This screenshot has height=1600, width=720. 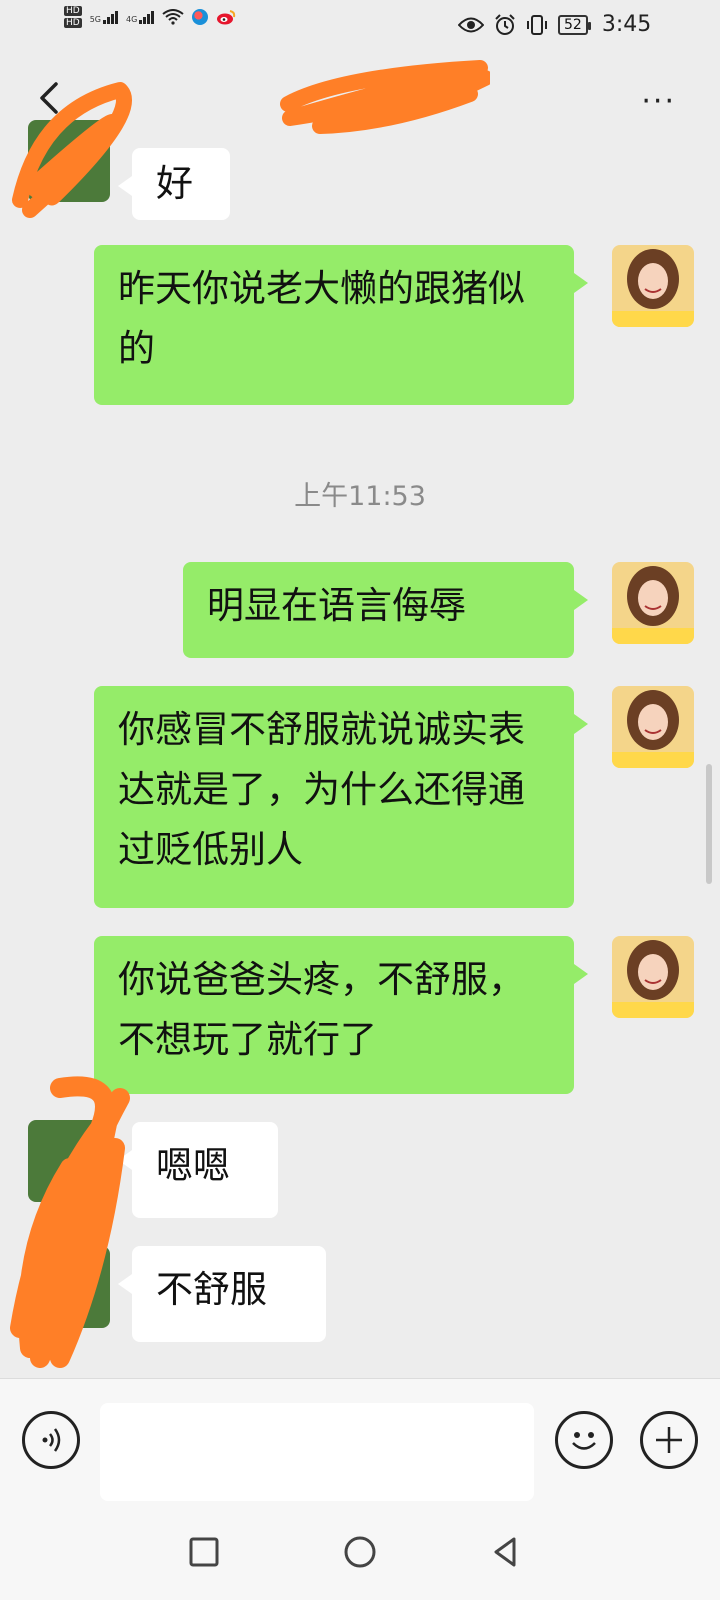 I want to click on signal-bars-2-icon, so click(x=147, y=17).